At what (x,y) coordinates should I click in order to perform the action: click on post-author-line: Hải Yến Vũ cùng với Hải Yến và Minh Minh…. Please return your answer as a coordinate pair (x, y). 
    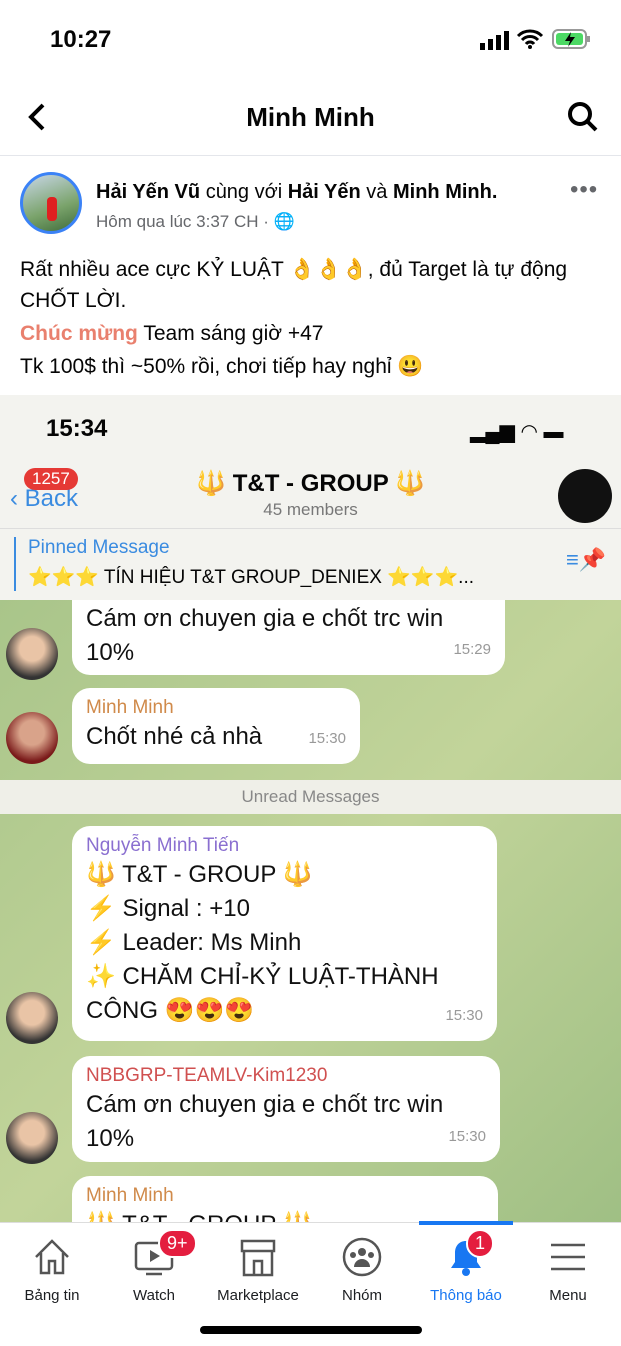
    Looking at the image, I should click on (296, 192).